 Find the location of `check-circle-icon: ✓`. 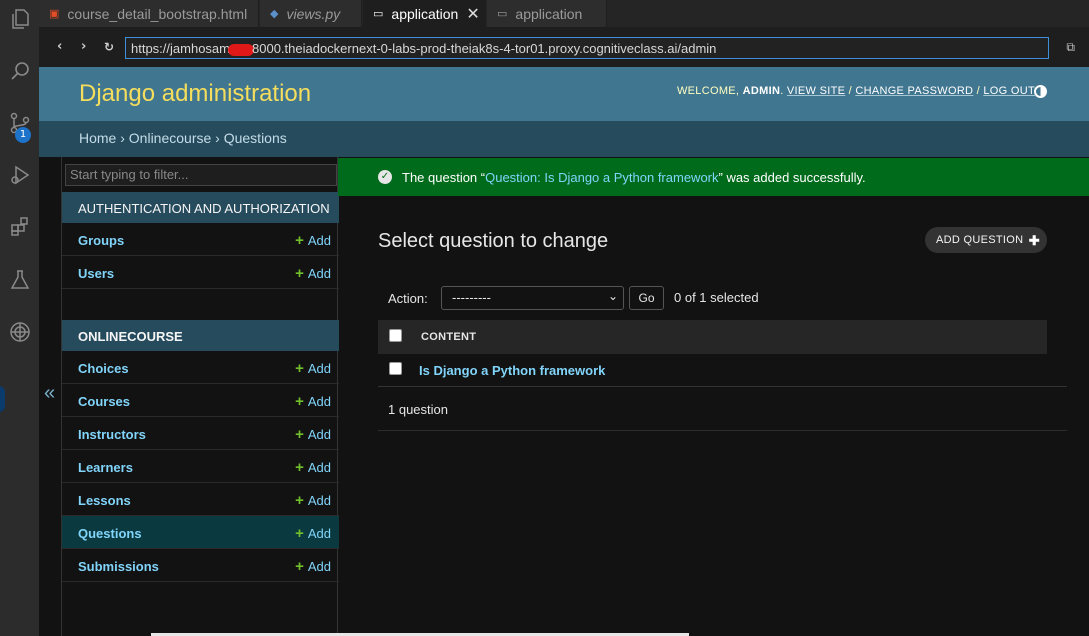

check-circle-icon: ✓ is located at coordinates (385, 177).